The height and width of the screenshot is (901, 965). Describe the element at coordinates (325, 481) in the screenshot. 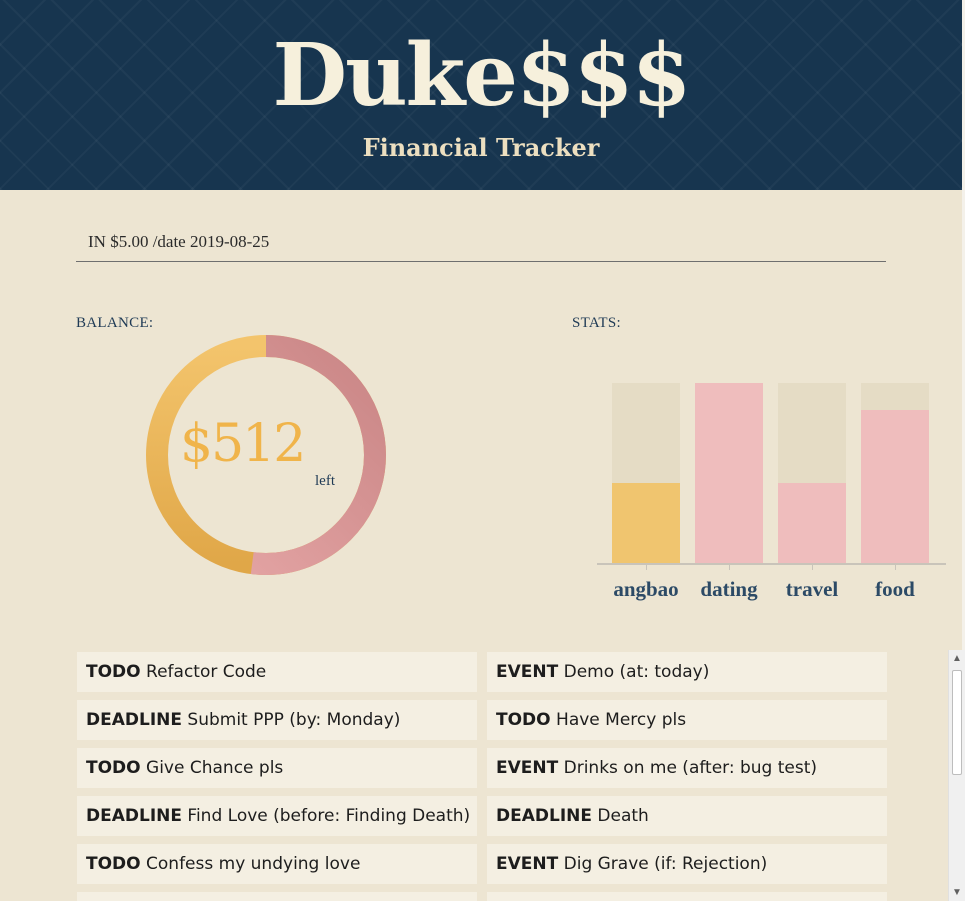

I see `balance-left-text: left` at that location.